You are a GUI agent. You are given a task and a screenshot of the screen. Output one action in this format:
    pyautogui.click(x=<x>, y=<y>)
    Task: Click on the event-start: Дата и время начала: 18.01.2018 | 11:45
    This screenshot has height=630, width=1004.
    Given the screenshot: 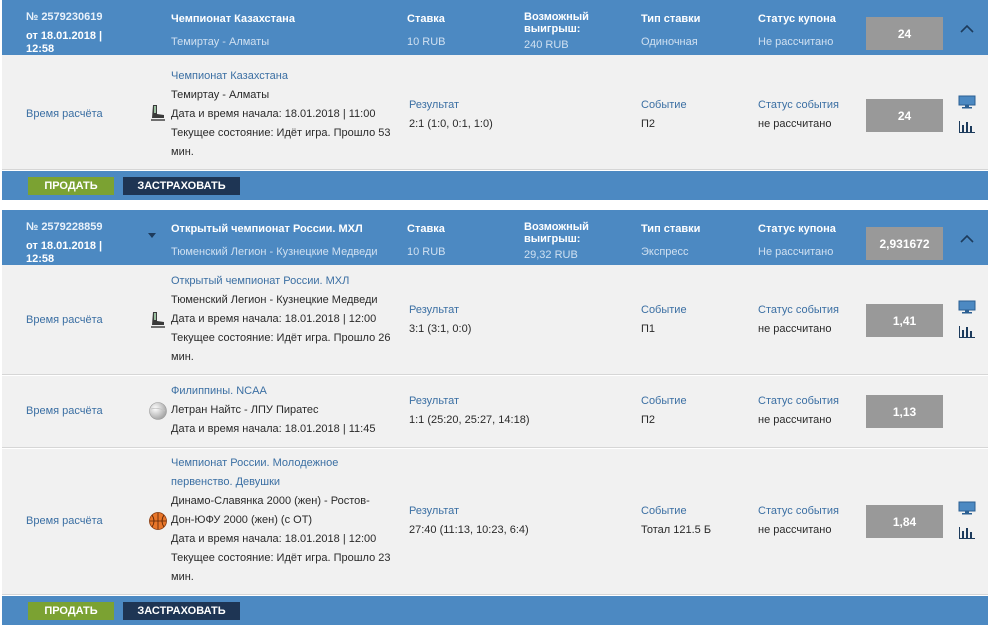 What is the action you would take?
    pyautogui.click(x=273, y=429)
    